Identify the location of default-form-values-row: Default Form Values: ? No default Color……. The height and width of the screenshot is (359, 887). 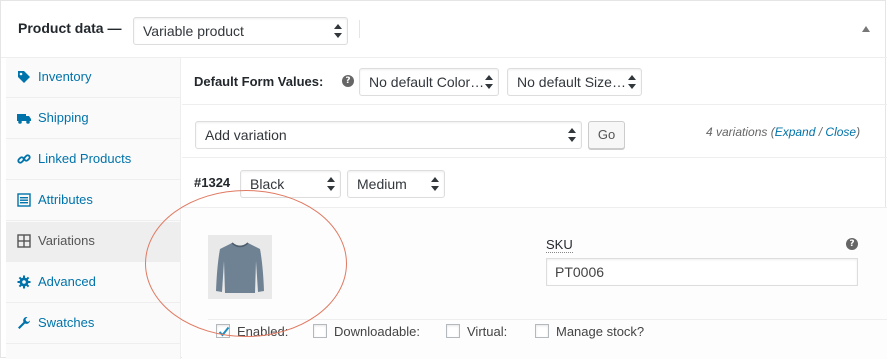
(534, 81).